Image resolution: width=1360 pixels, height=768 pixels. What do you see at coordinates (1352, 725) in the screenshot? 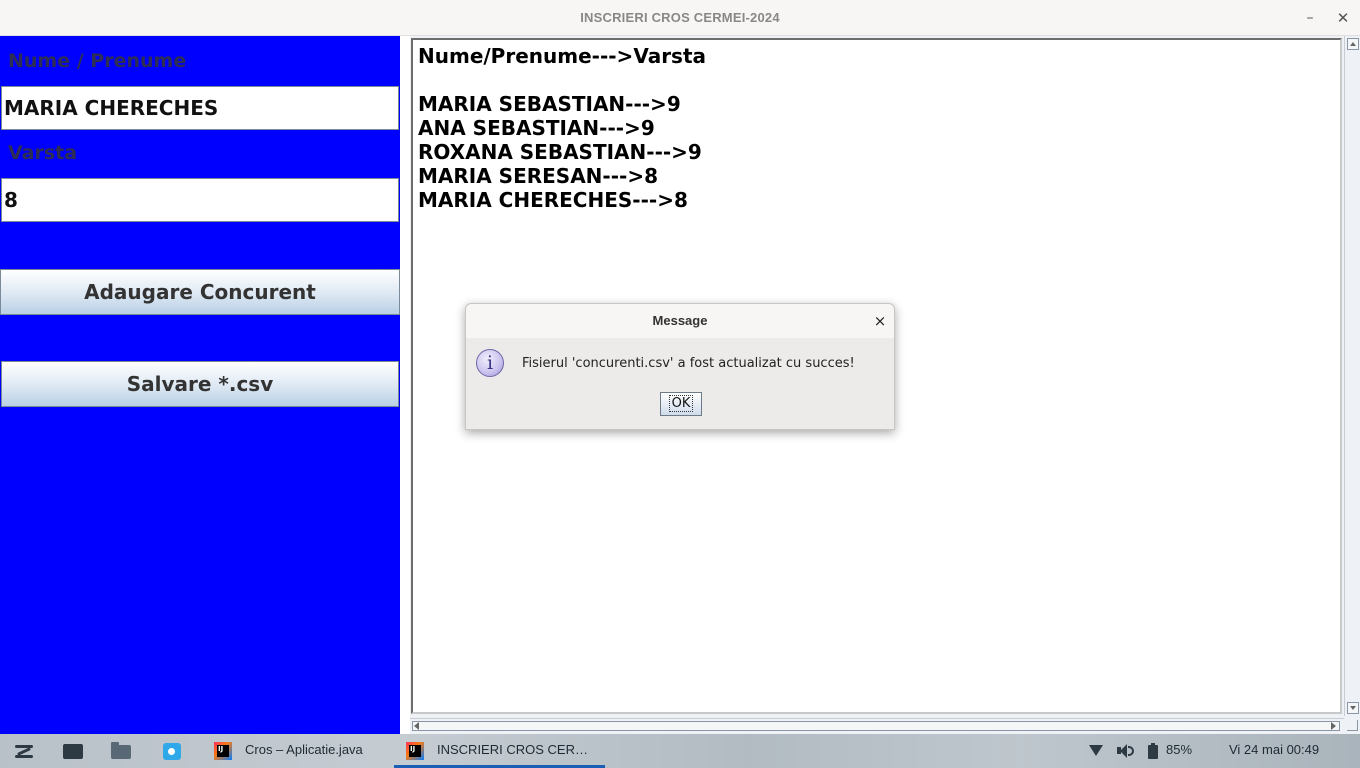
I see `resize-corner` at bounding box center [1352, 725].